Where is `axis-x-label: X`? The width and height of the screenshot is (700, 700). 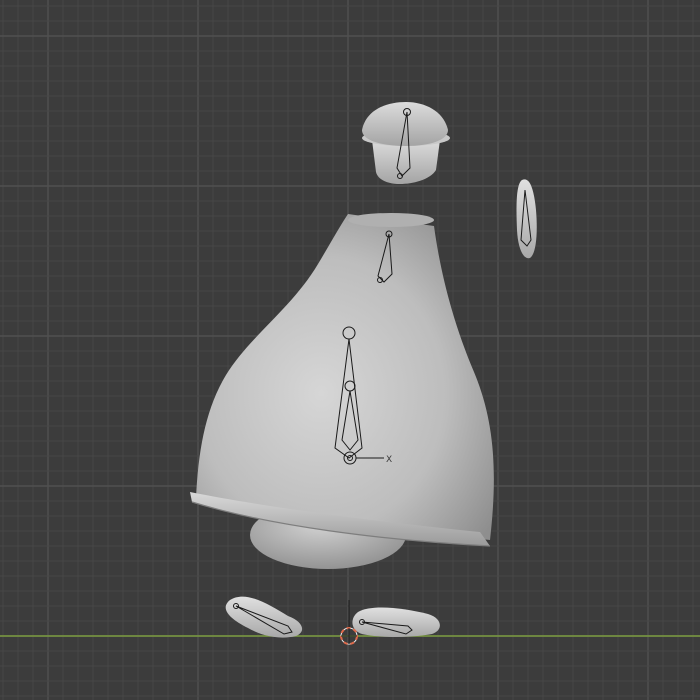 axis-x-label: X is located at coordinates (389, 460).